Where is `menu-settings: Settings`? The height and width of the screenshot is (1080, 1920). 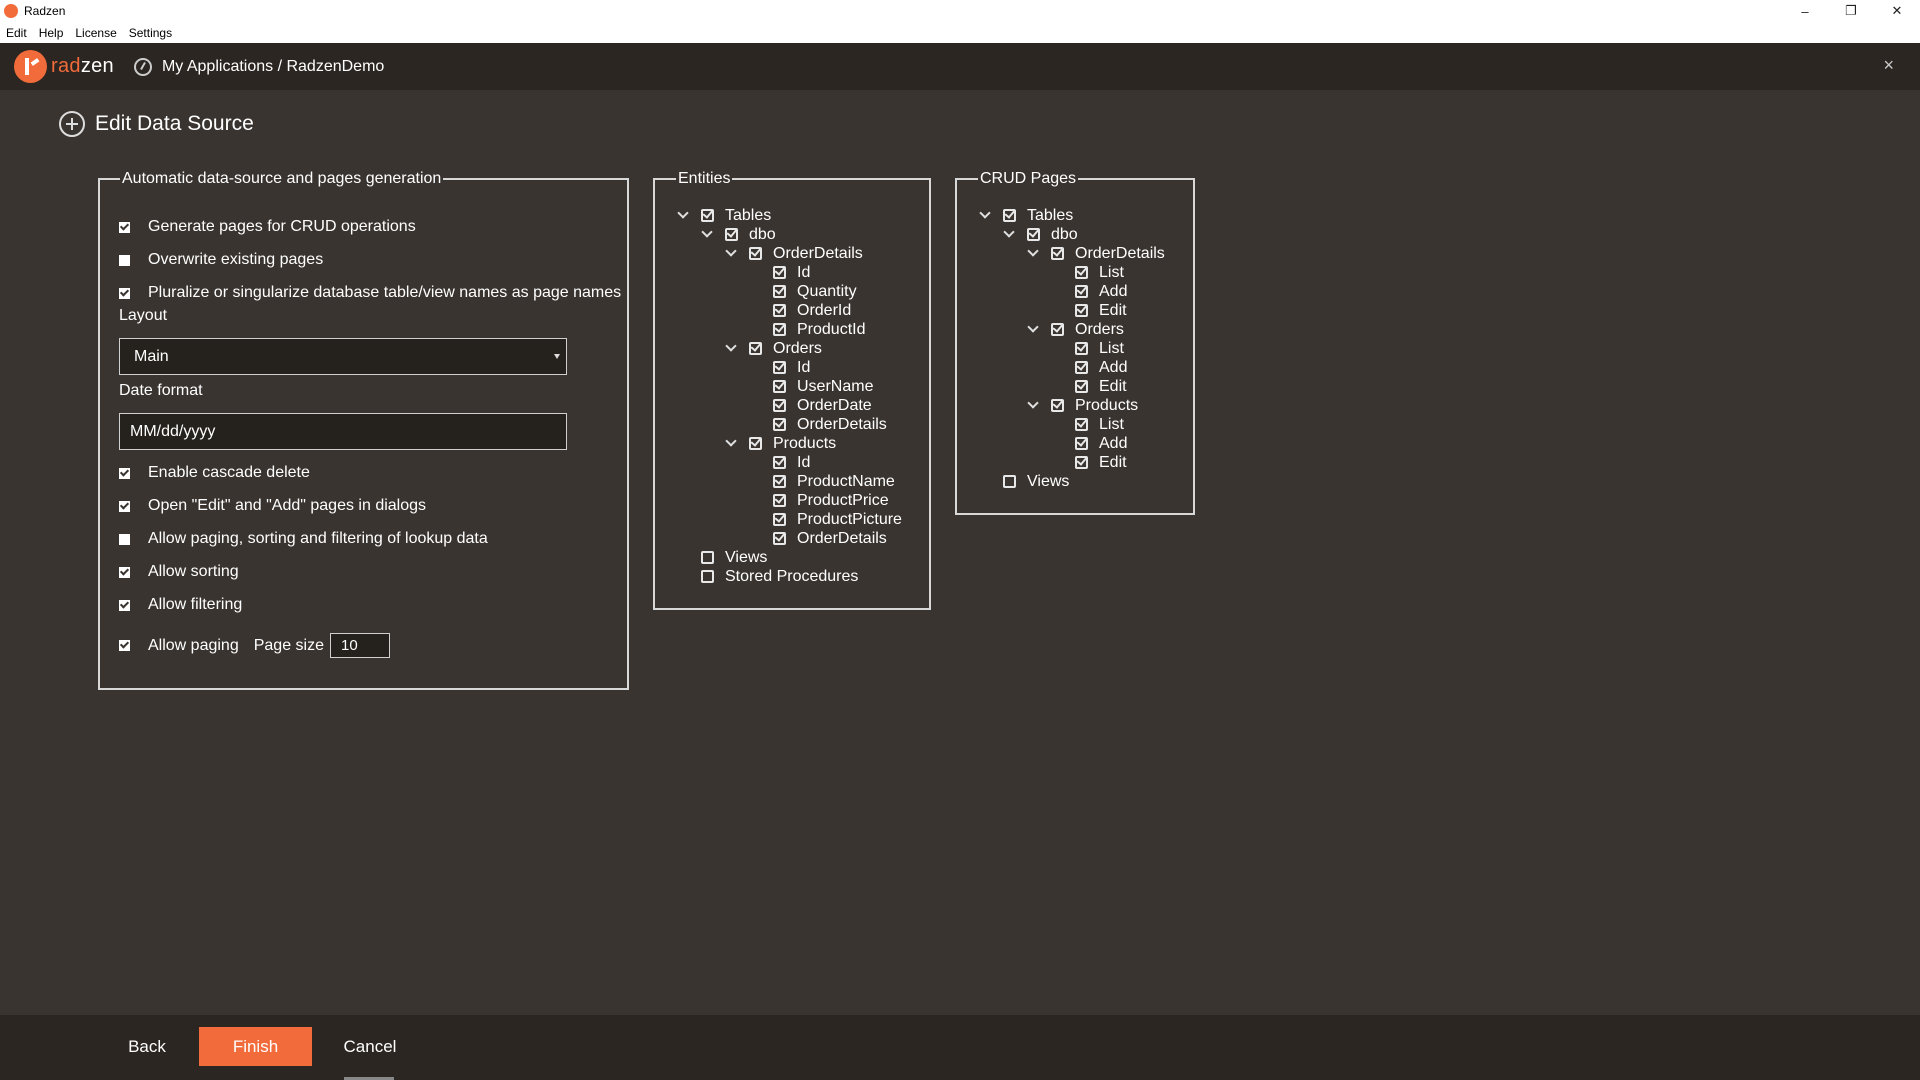 menu-settings: Settings is located at coordinates (150, 33).